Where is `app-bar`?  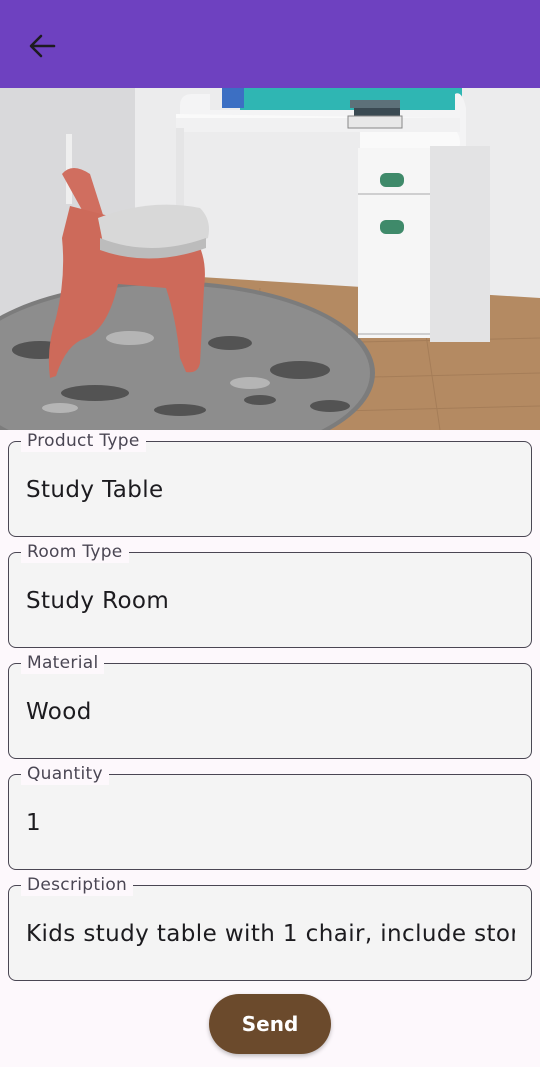
app-bar is located at coordinates (270, 44).